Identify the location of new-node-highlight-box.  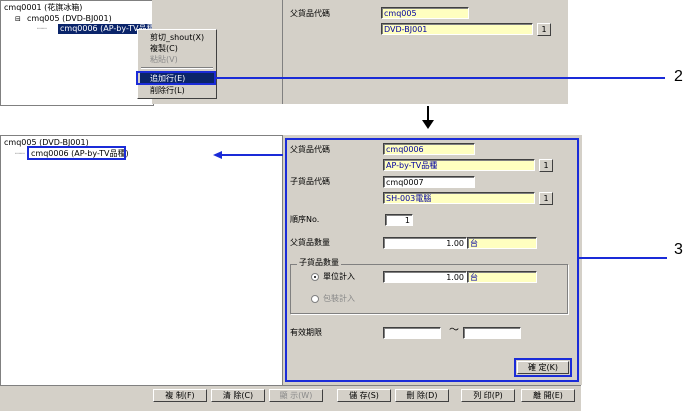
(76, 153).